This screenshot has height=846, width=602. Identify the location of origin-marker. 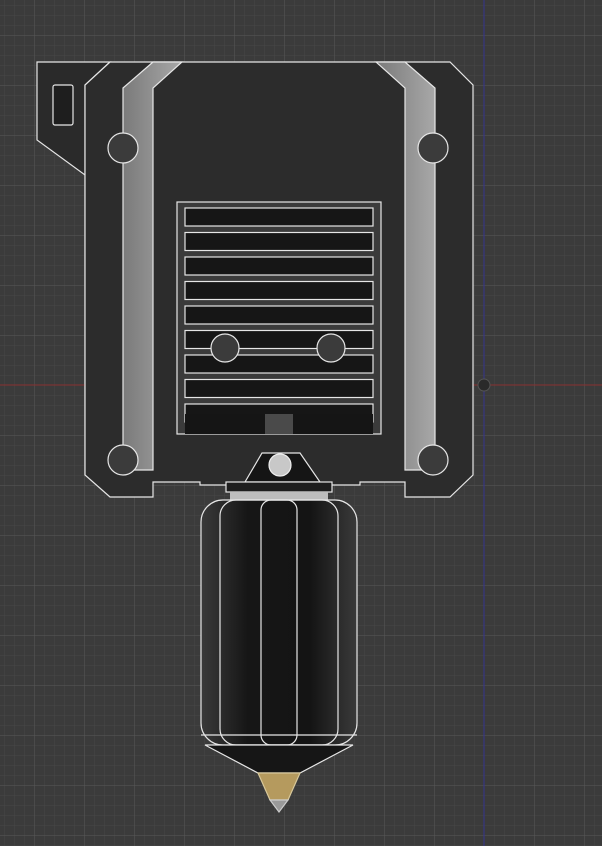
(484, 385).